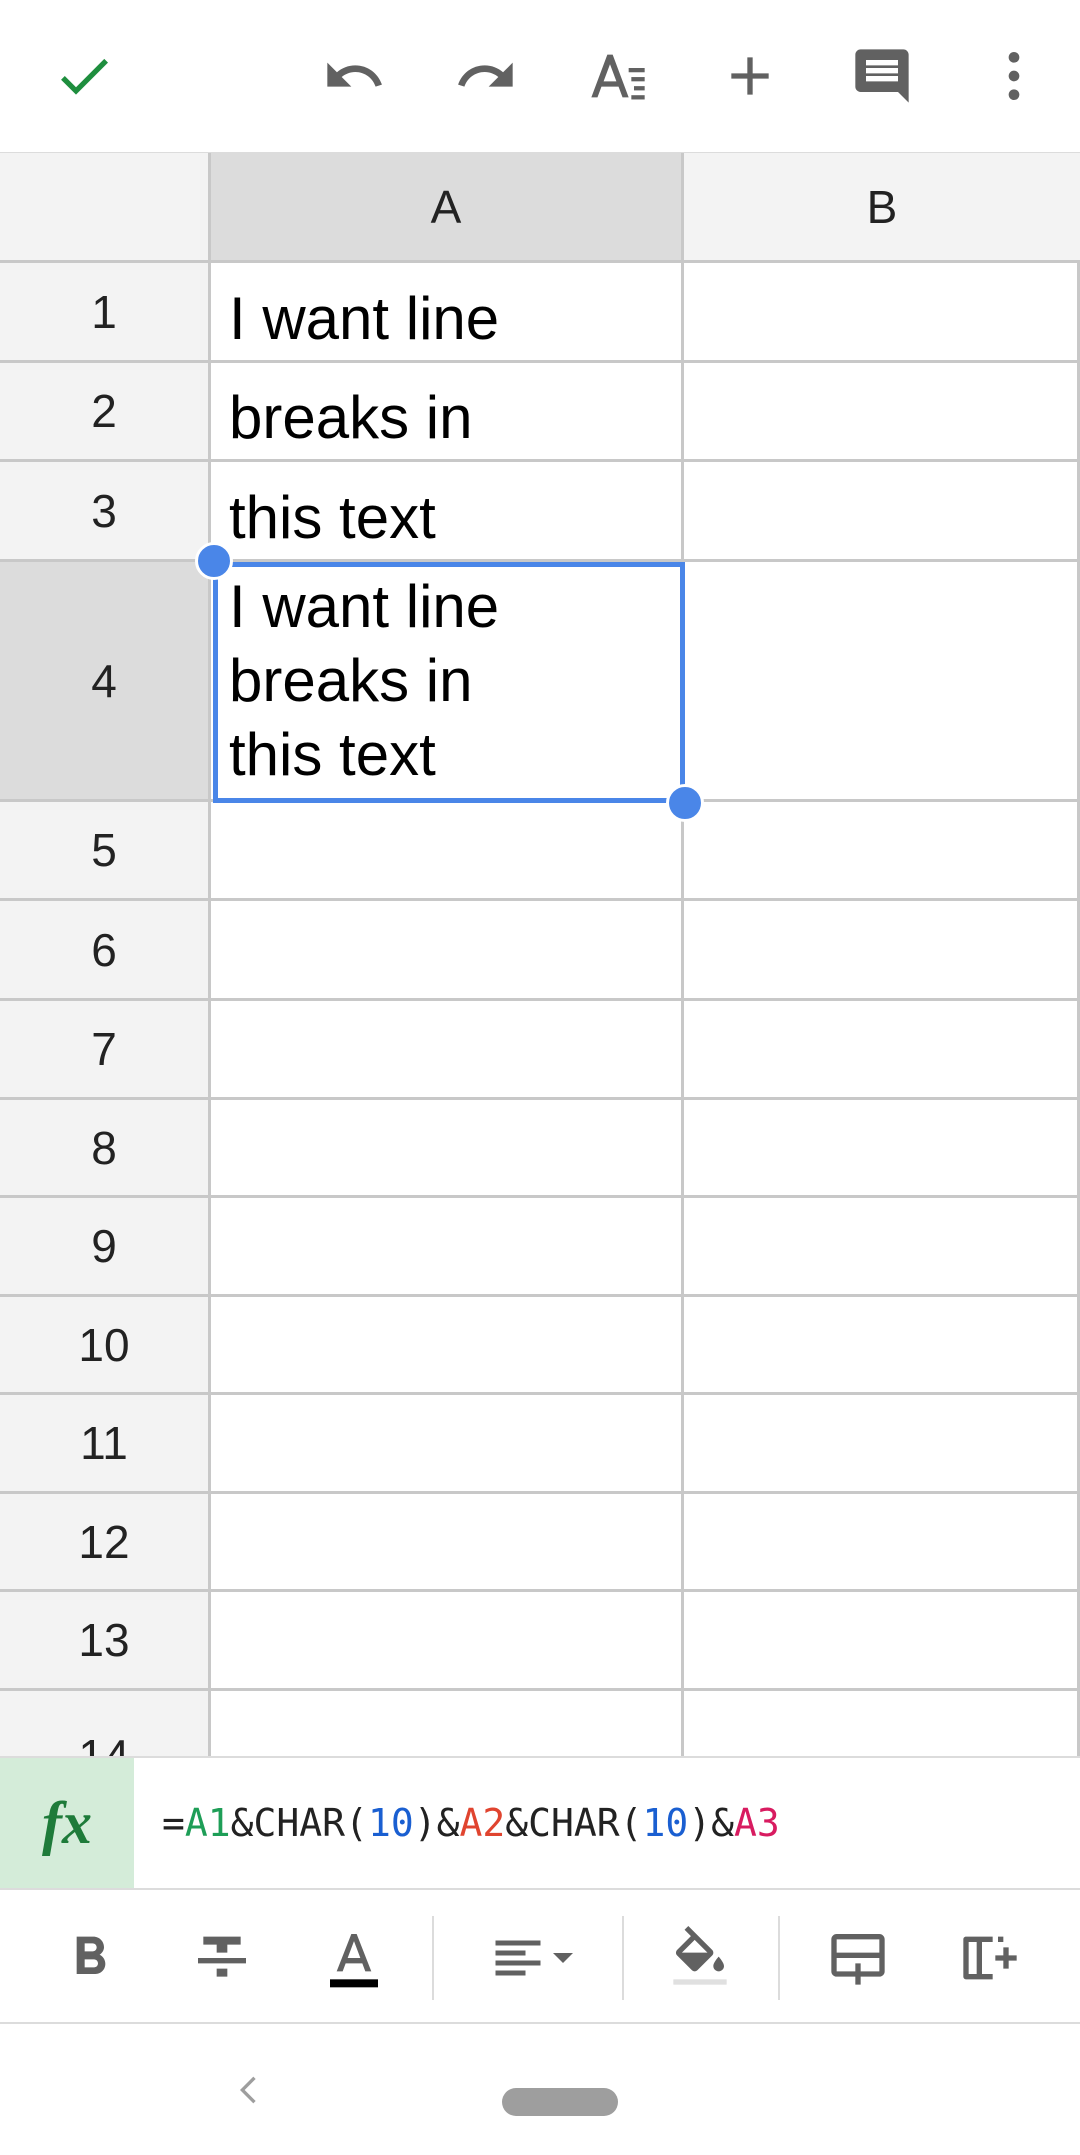  What do you see at coordinates (882, 313) in the screenshot?
I see `cell-b1` at bounding box center [882, 313].